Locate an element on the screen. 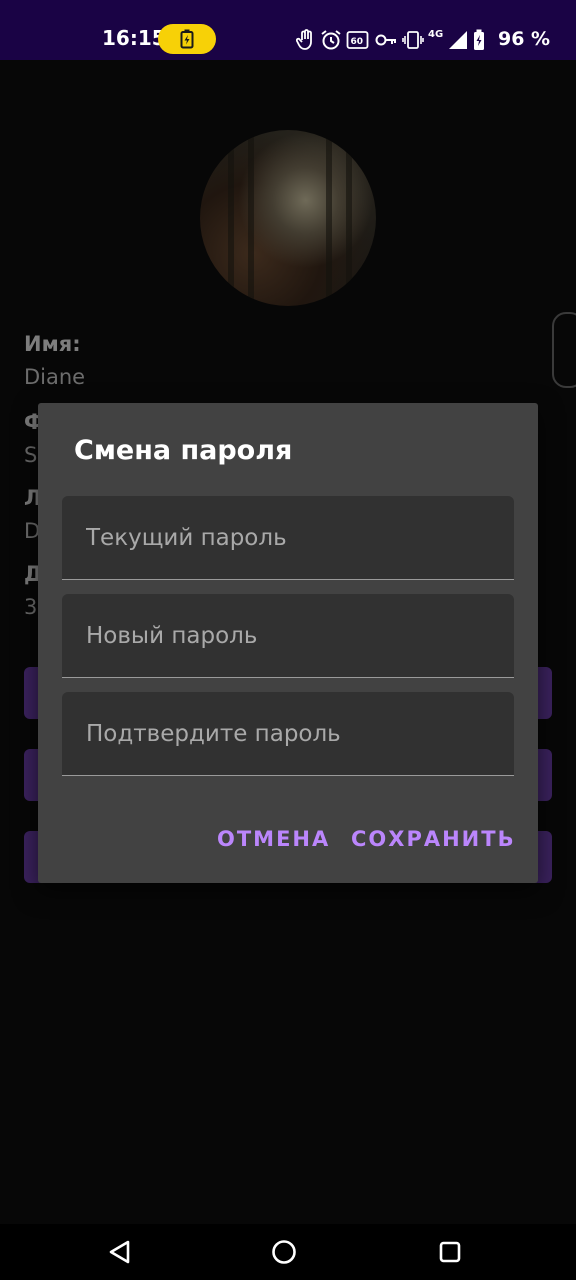  battery-charging-icon is located at coordinates (187, 39).